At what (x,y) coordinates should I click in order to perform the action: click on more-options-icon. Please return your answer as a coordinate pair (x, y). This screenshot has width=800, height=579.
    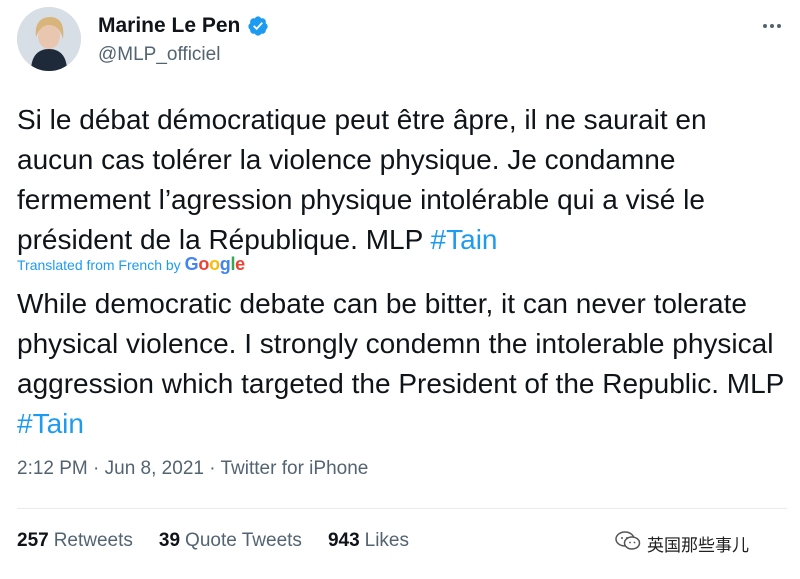
    Looking at the image, I should click on (772, 26).